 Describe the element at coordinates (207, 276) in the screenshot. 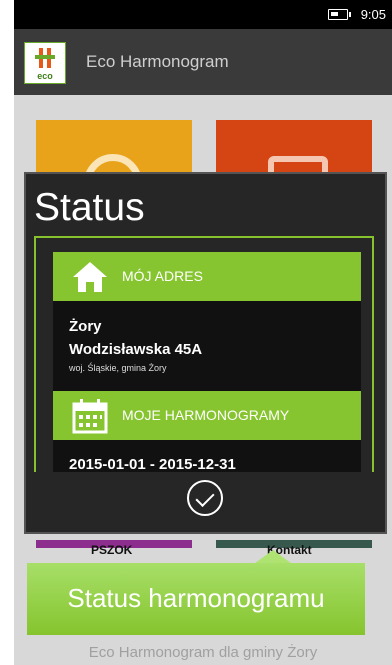

I see `address-section-header: MÓJ ADRES` at that location.